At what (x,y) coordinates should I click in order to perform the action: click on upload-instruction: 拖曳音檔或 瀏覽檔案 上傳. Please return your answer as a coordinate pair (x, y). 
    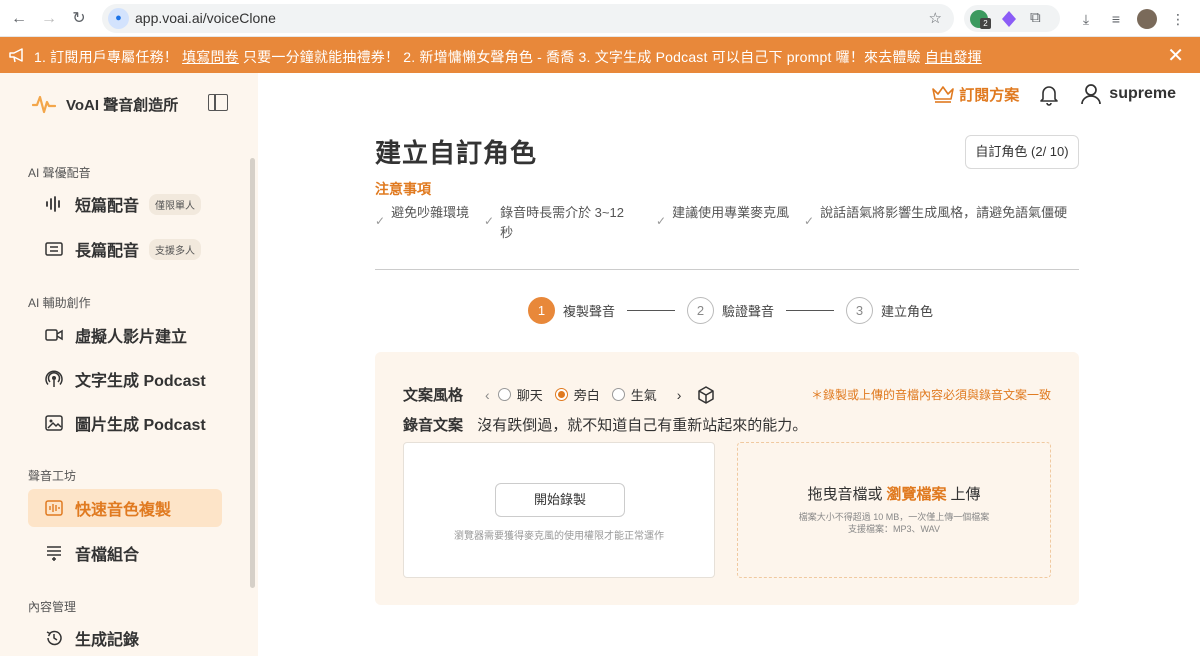
    Looking at the image, I should click on (894, 493).